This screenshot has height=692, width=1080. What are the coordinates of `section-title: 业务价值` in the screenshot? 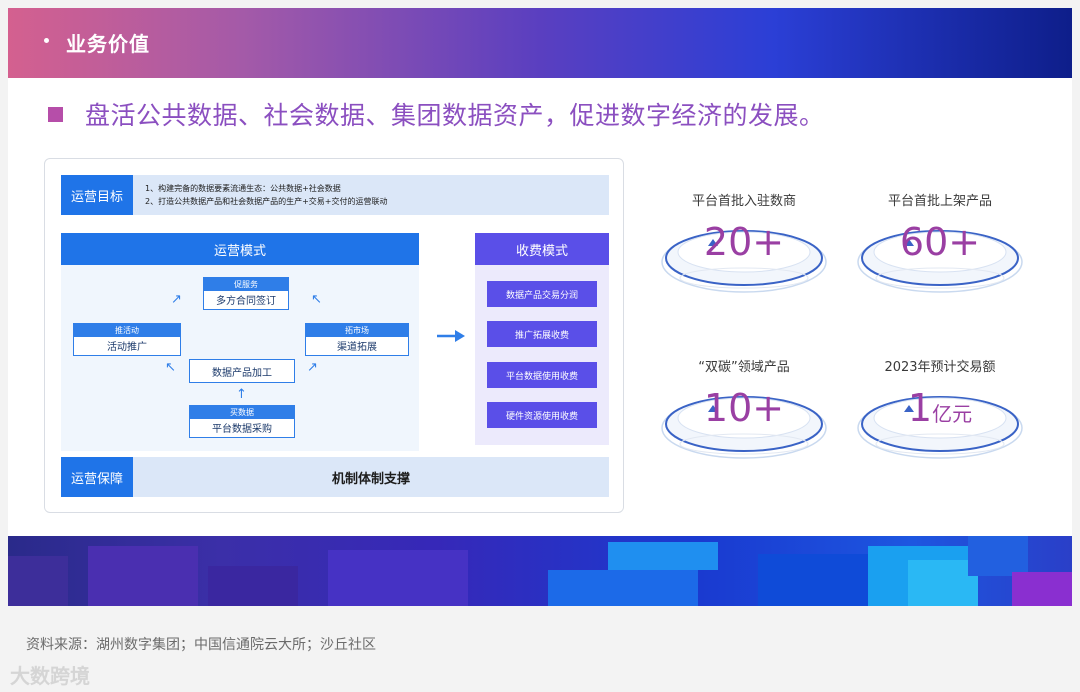 It's located at (108, 44).